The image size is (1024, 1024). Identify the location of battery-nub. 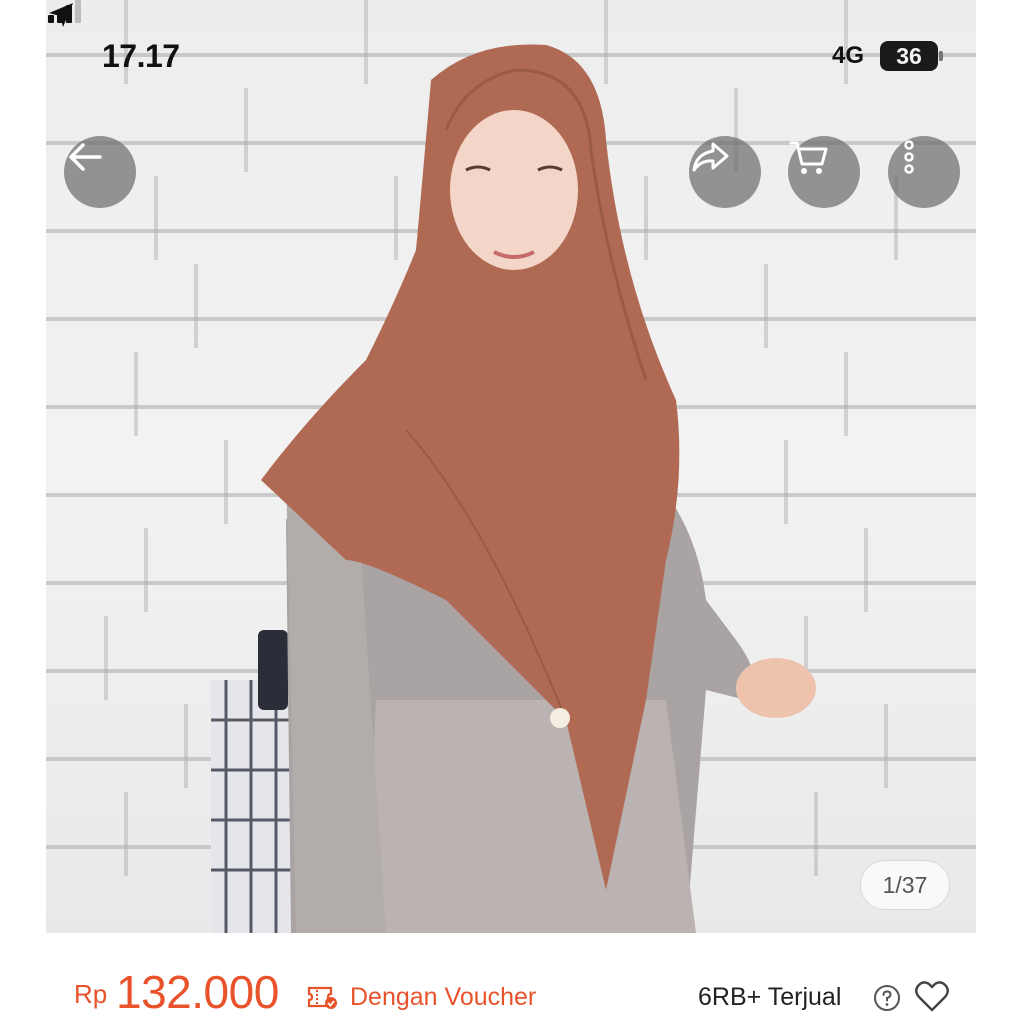
(941, 56).